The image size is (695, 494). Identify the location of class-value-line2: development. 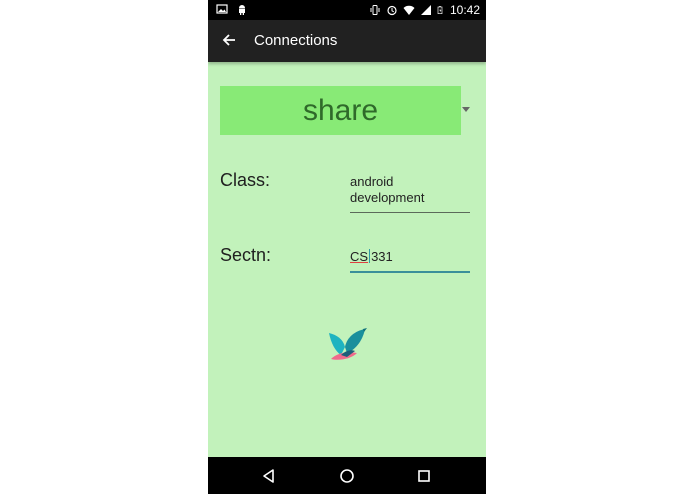
(387, 197).